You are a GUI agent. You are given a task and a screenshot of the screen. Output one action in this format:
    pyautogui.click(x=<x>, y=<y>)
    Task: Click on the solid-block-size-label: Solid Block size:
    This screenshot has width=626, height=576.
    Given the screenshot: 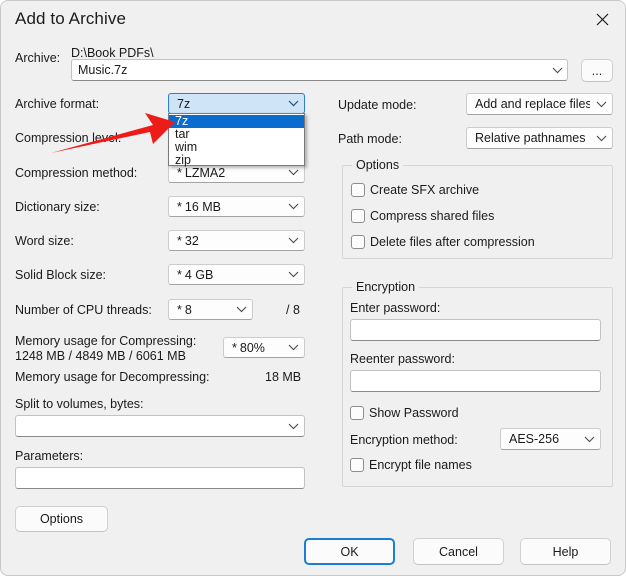 What is the action you would take?
    pyautogui.click(x=61, y=275)
    